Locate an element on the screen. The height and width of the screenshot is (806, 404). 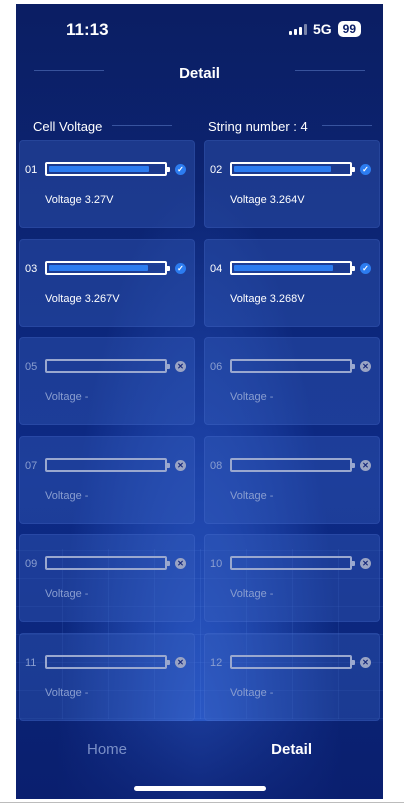
cell-number: 02 is located at coordinates (216, 170).